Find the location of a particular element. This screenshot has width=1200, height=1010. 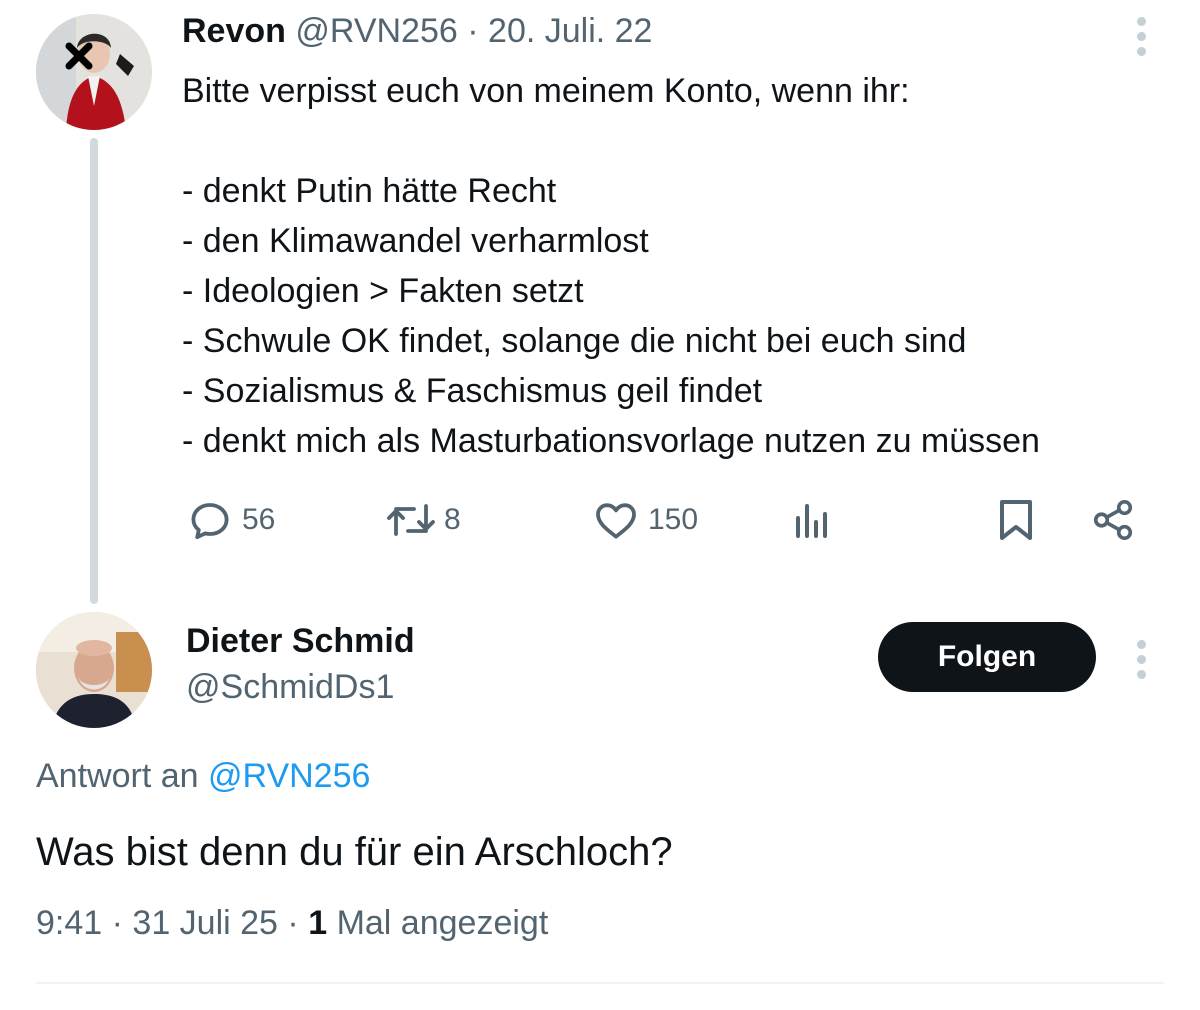

tweet-line: - denkt Putin hätte Recht is located at coordinates (369, 191).